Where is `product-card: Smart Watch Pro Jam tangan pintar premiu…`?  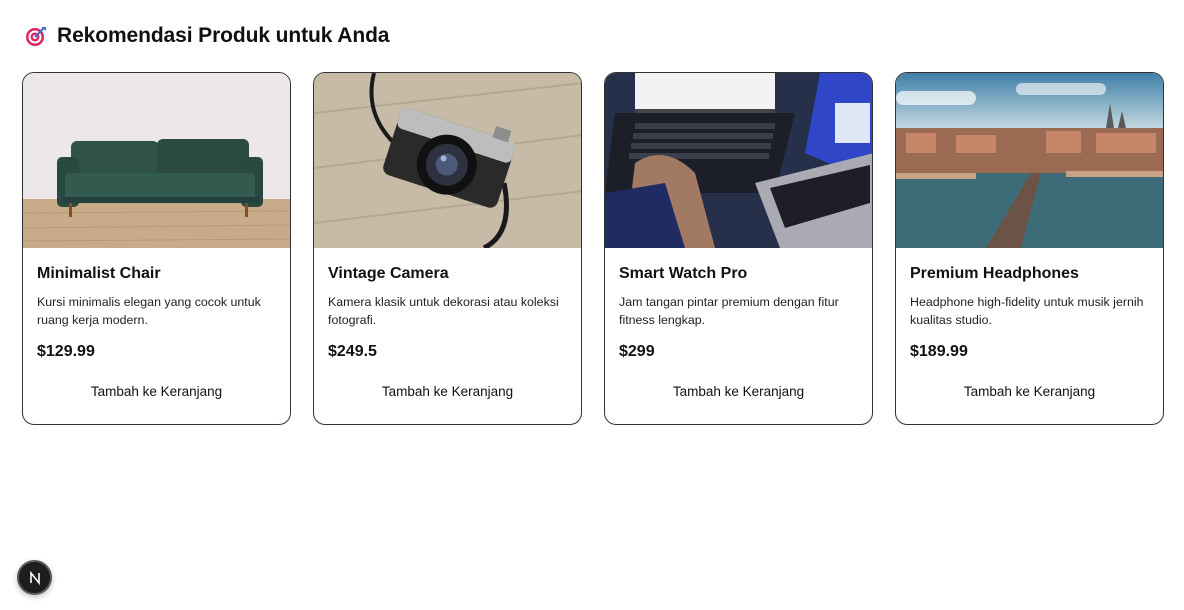
product-card: Smart Watch Pro Jam tangan pintar premiu… is located at coordinates (738, 248).